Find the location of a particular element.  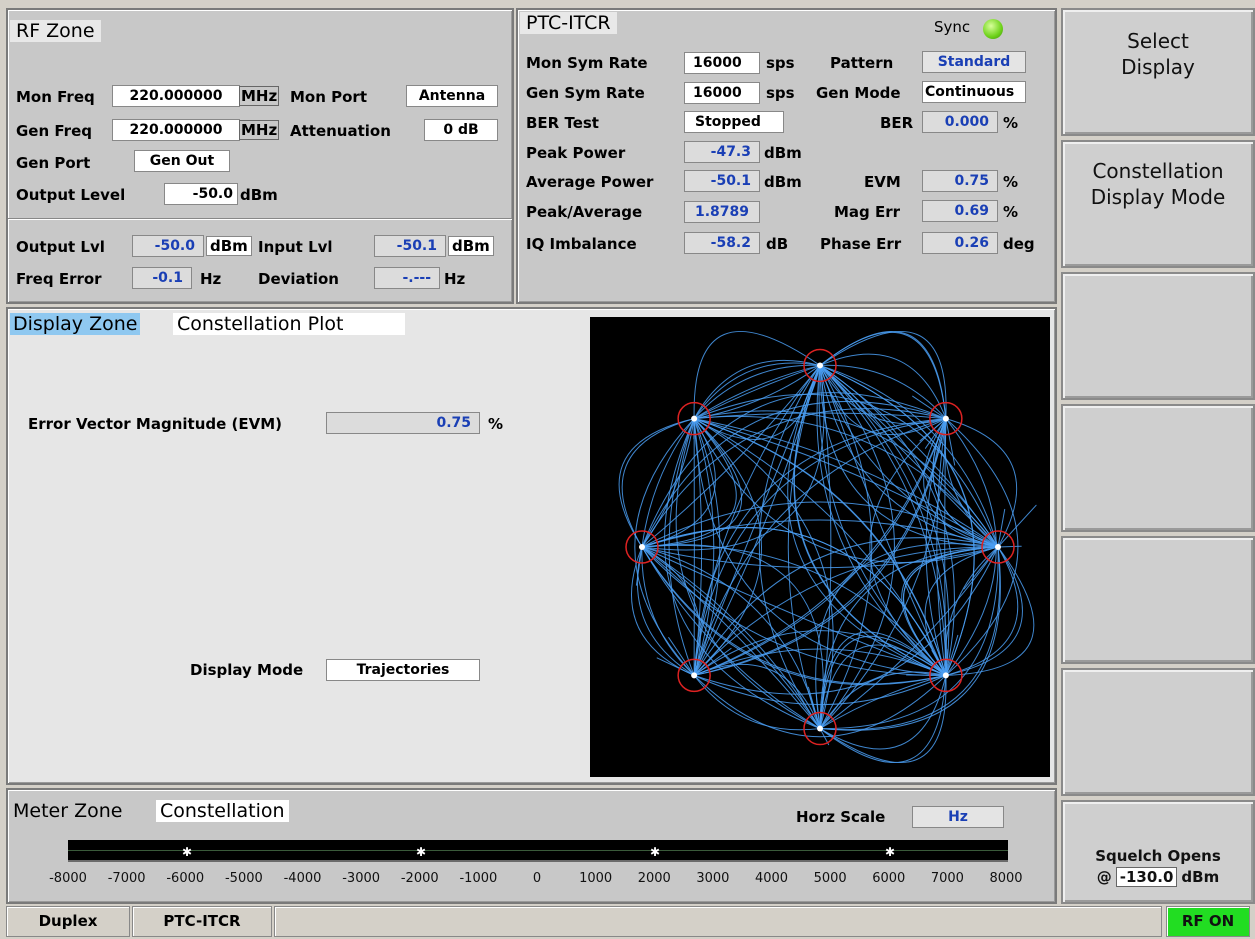

deviation-label: Deviation is located at coordinates (298, 279).